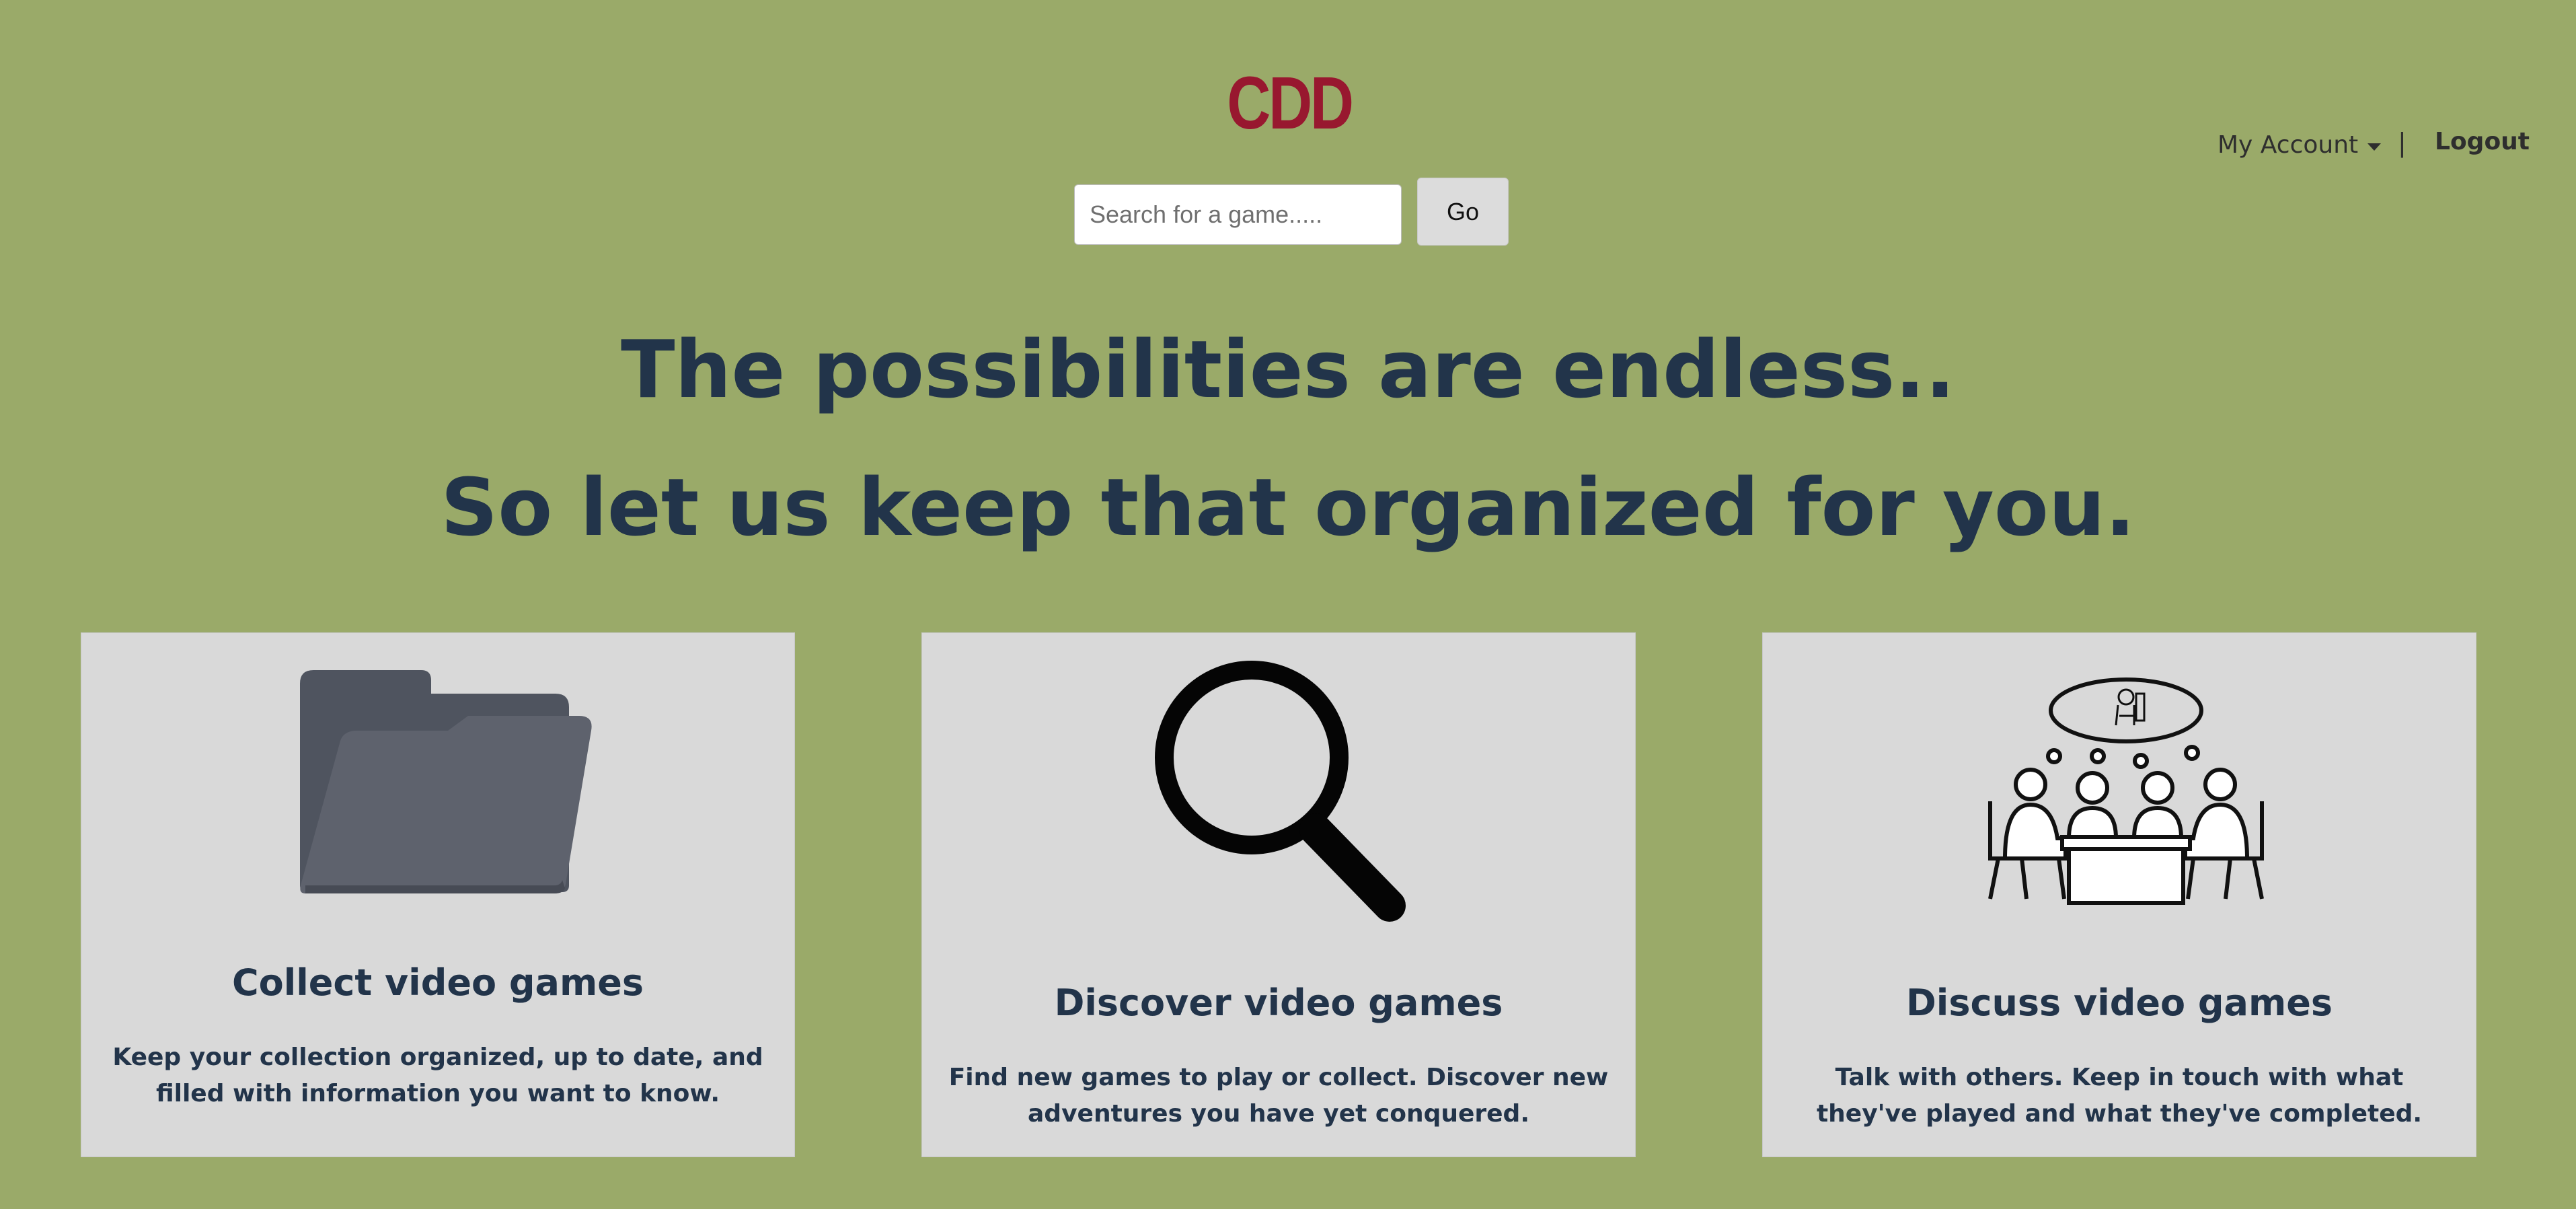 The height and width of the screenshot is (1209, 2576). I want to click on hero-headline: The possibilities are endless.., so click(1288, 369).